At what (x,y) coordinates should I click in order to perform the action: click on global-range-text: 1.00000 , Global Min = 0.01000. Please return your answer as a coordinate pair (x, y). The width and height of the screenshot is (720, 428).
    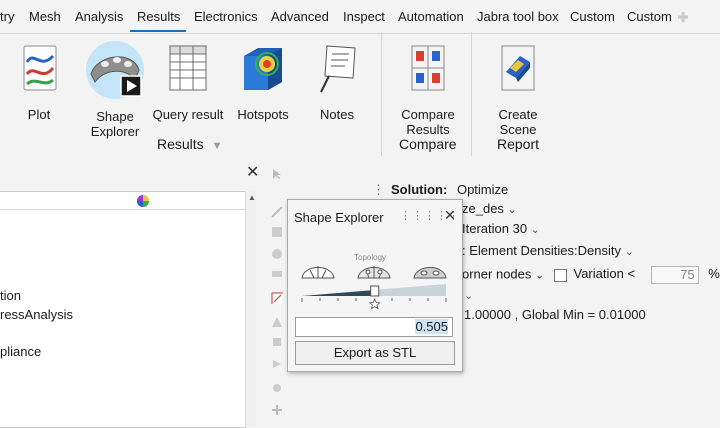
    Looking at the image, I should click on (555, 314).